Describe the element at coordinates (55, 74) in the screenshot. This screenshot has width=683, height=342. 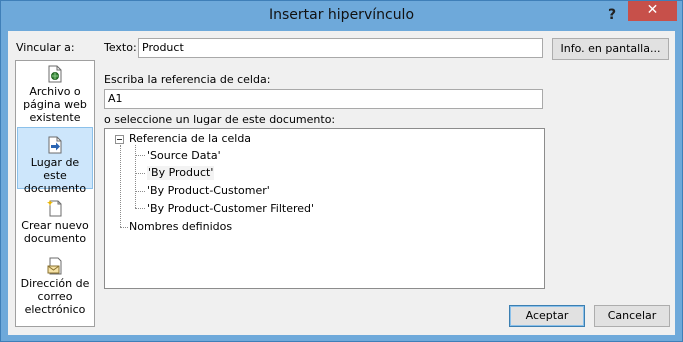
I see `file-web-icon` at that location.